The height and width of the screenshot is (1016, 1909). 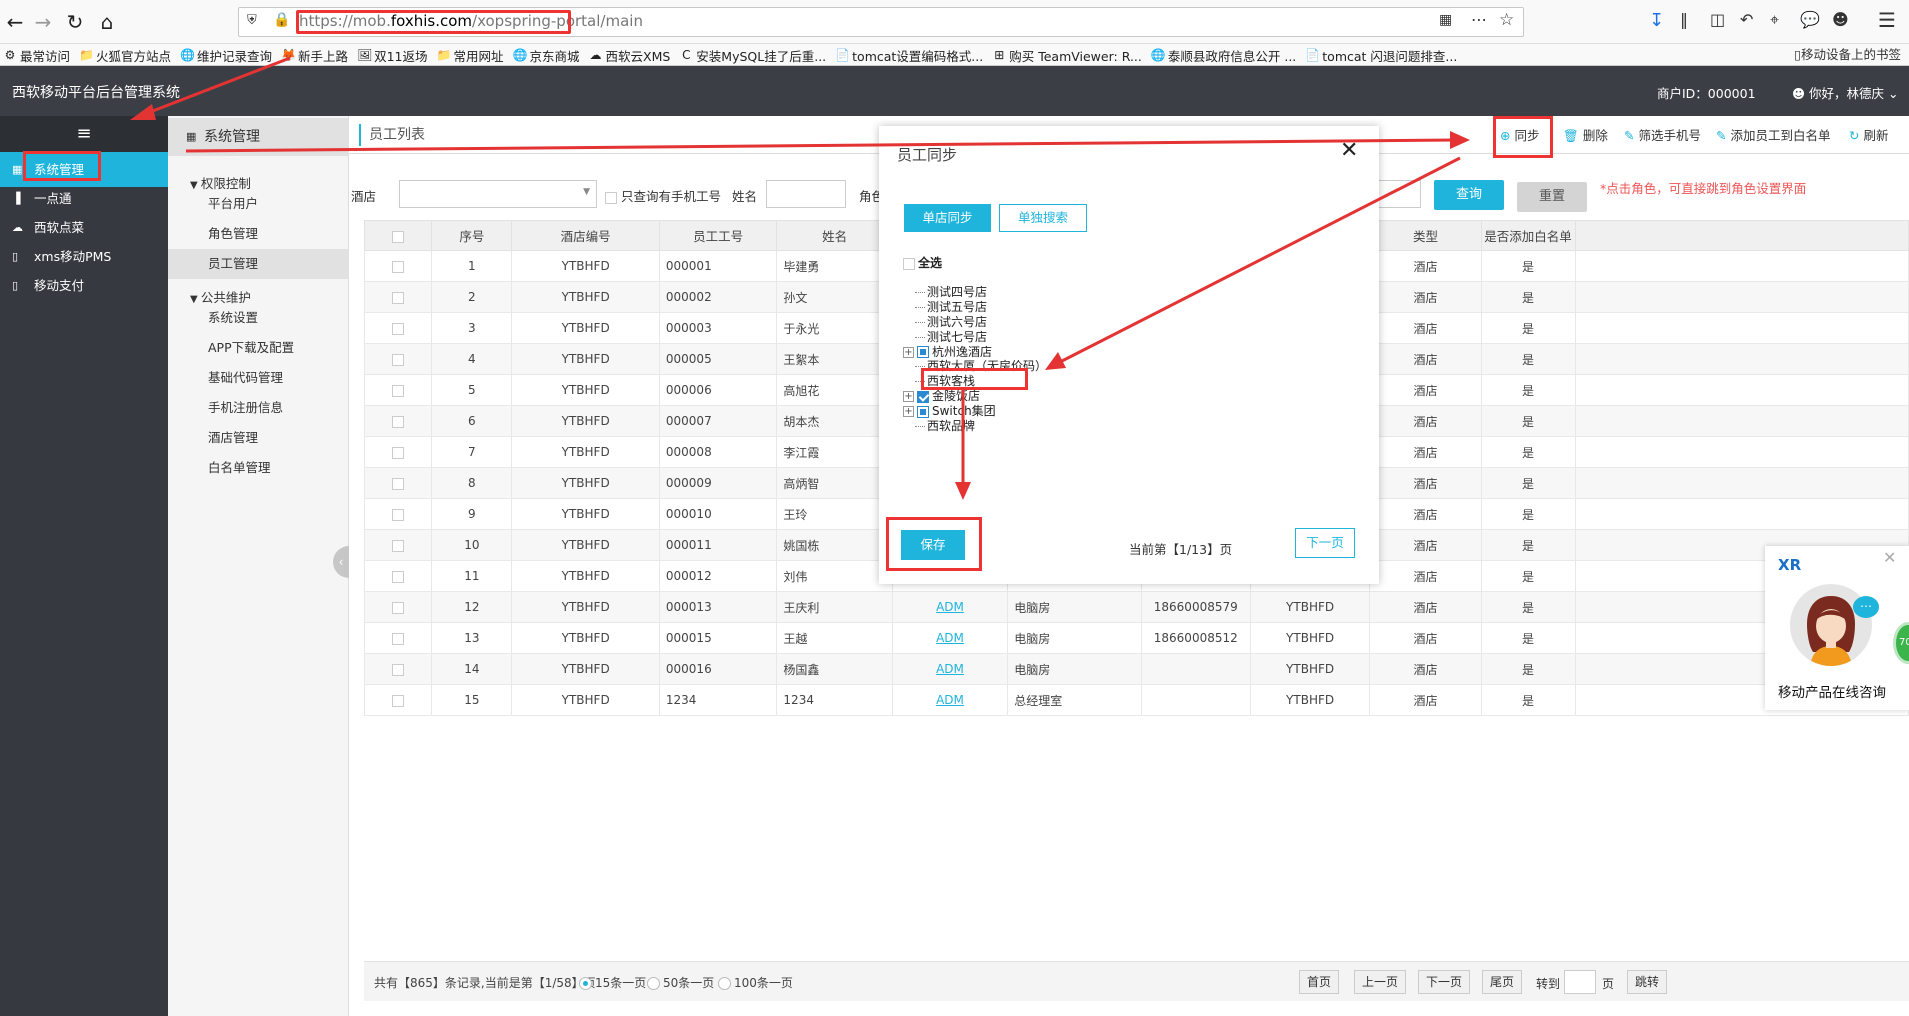 I want to click on submenu-item: 平台用户, so click(x=258, y=204).